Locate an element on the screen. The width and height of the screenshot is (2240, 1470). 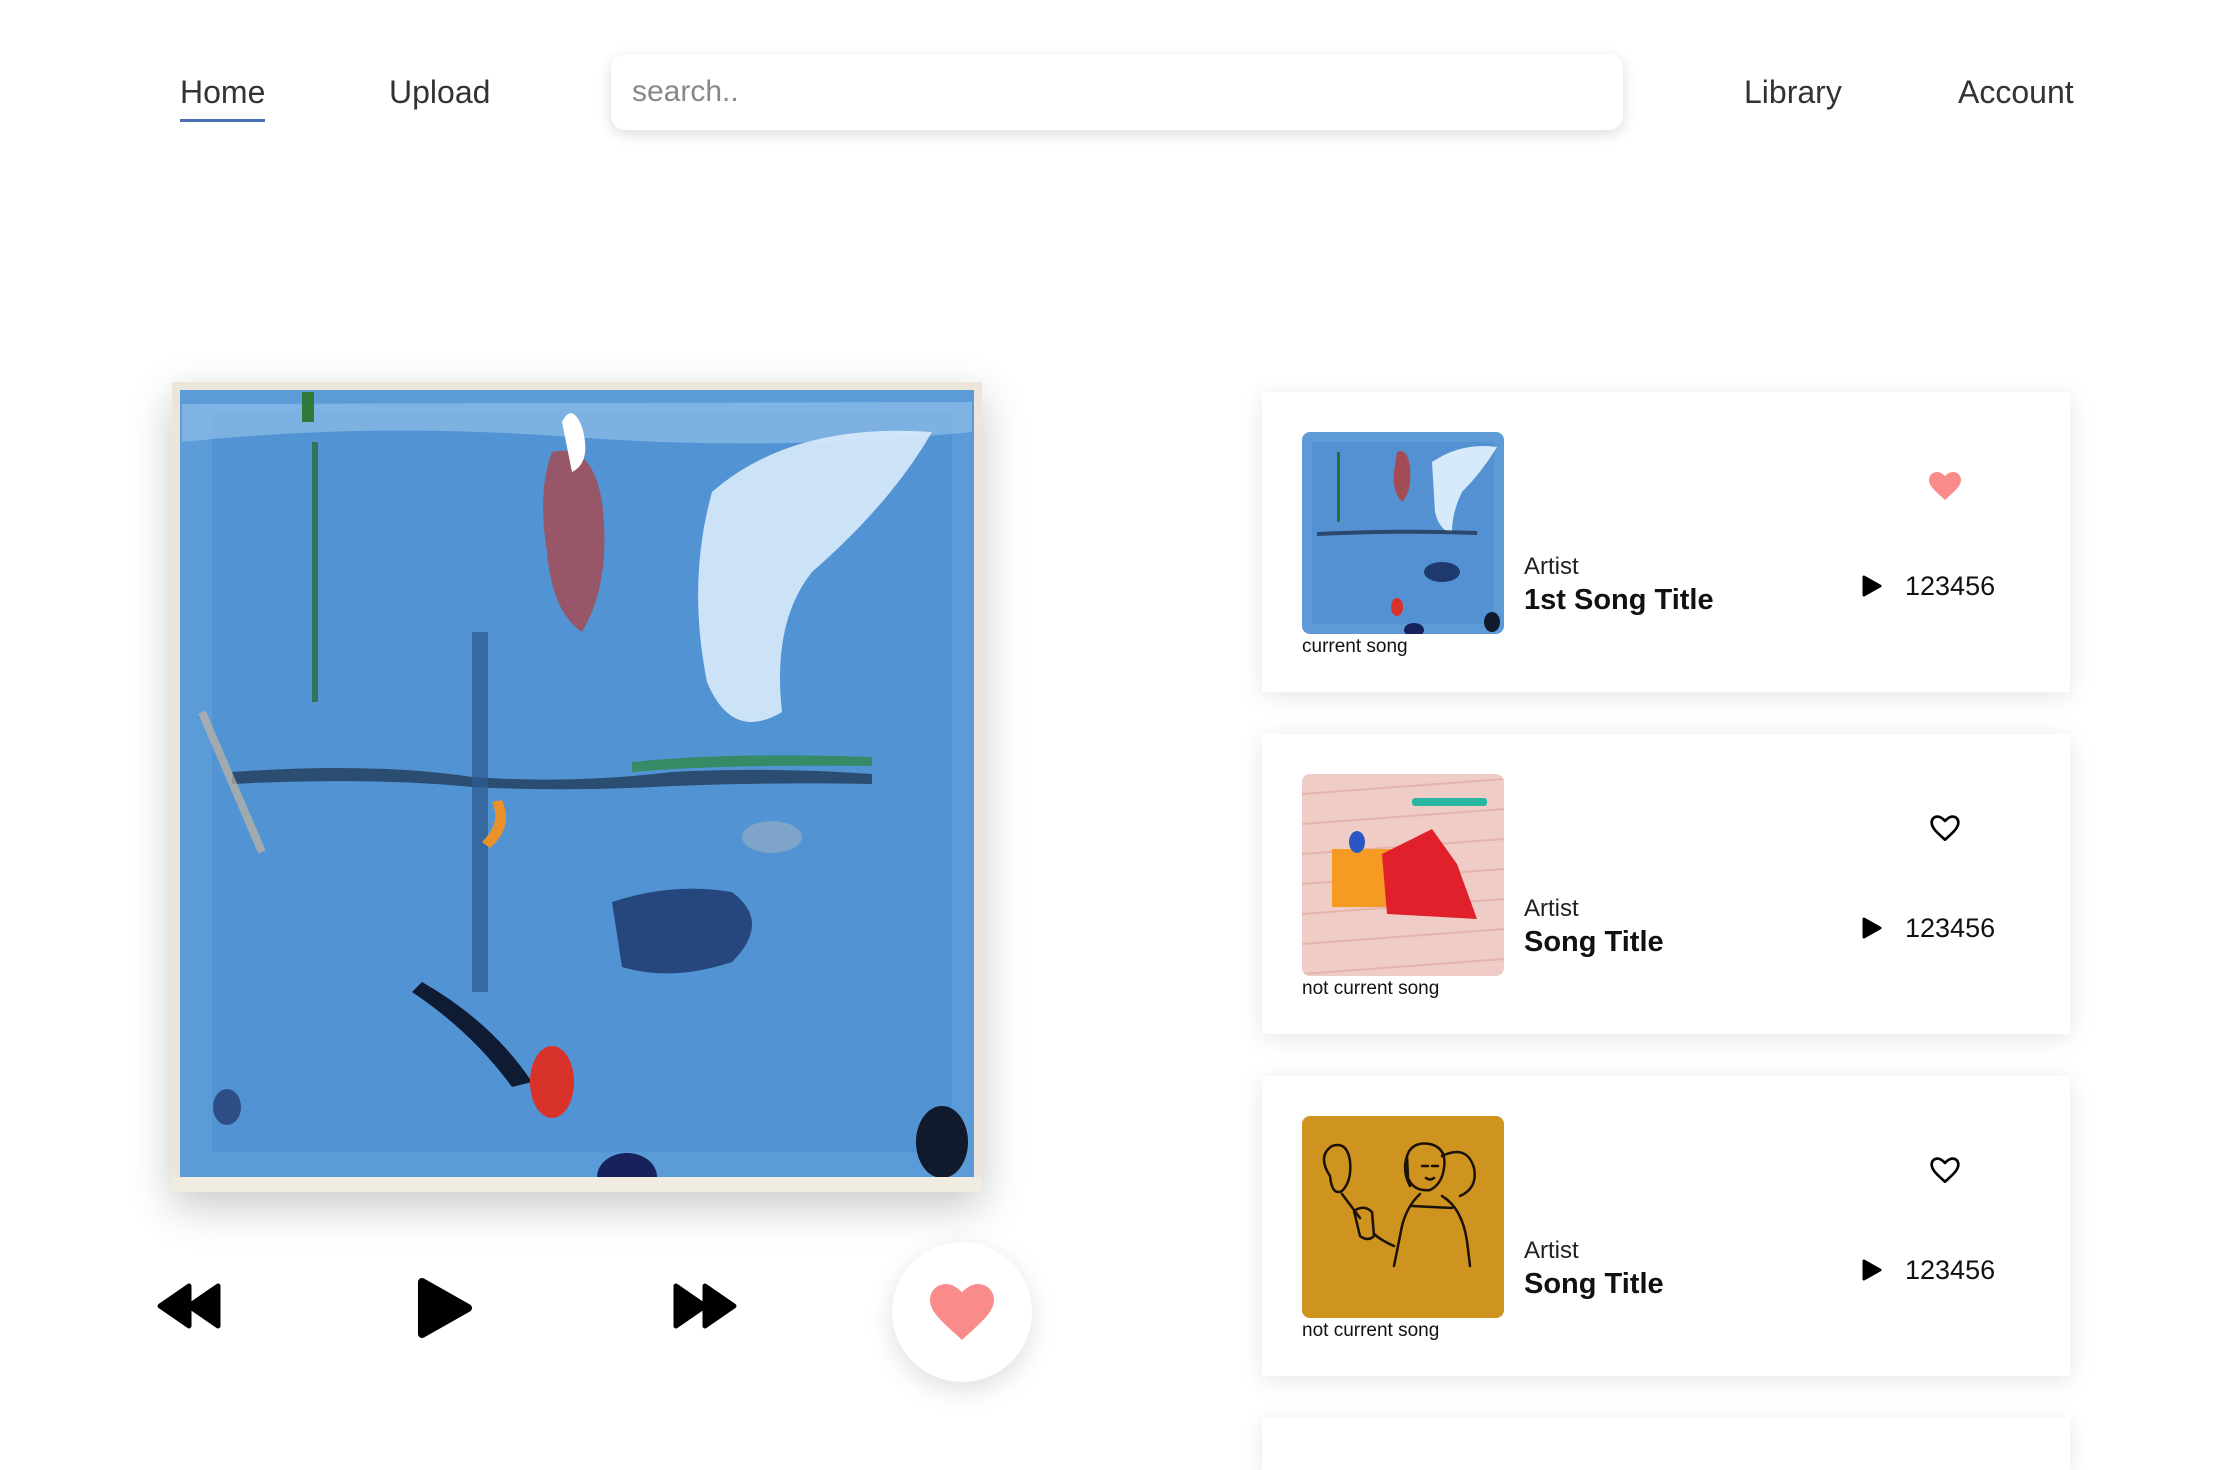
nav-home-link: Home is located at coordinates (223, 97).